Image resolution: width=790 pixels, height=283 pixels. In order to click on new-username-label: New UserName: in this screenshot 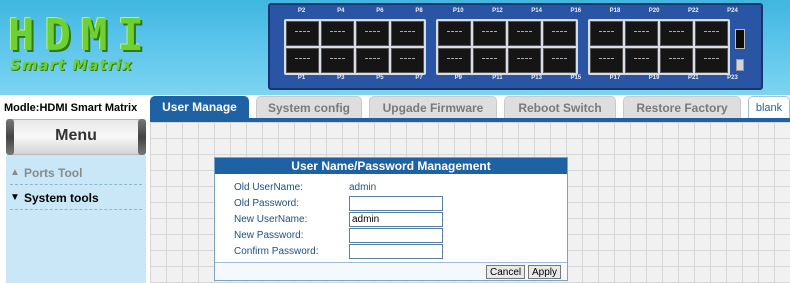, I will do `click(271, 219)`.